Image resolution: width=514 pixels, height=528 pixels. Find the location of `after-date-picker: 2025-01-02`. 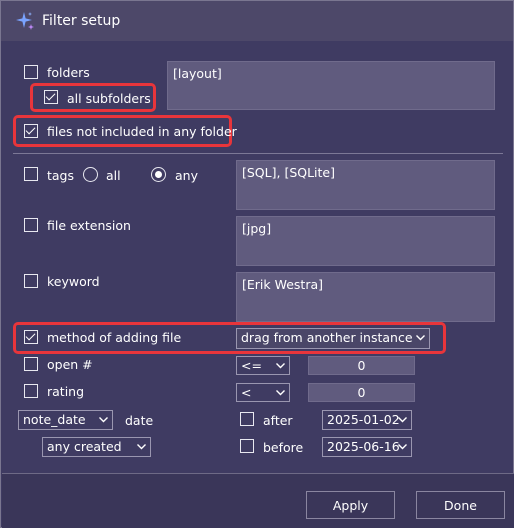

after-date-picker: 2025-01-02 is located at coordinates (367, 420).